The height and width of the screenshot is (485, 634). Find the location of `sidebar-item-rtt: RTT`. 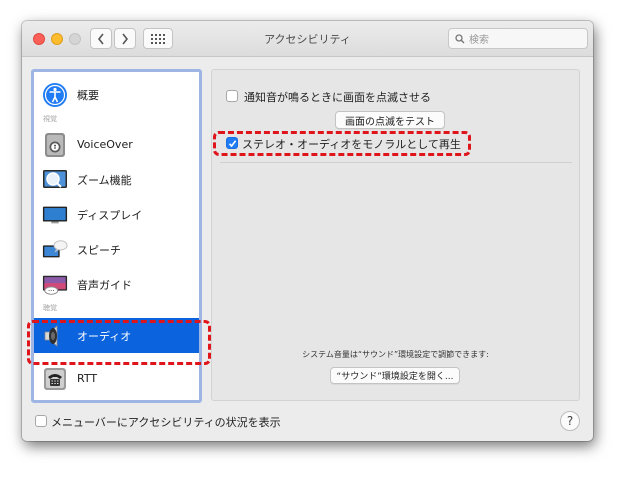

sidebar-item-rtt: RTT is located at coordinates (116, 378).